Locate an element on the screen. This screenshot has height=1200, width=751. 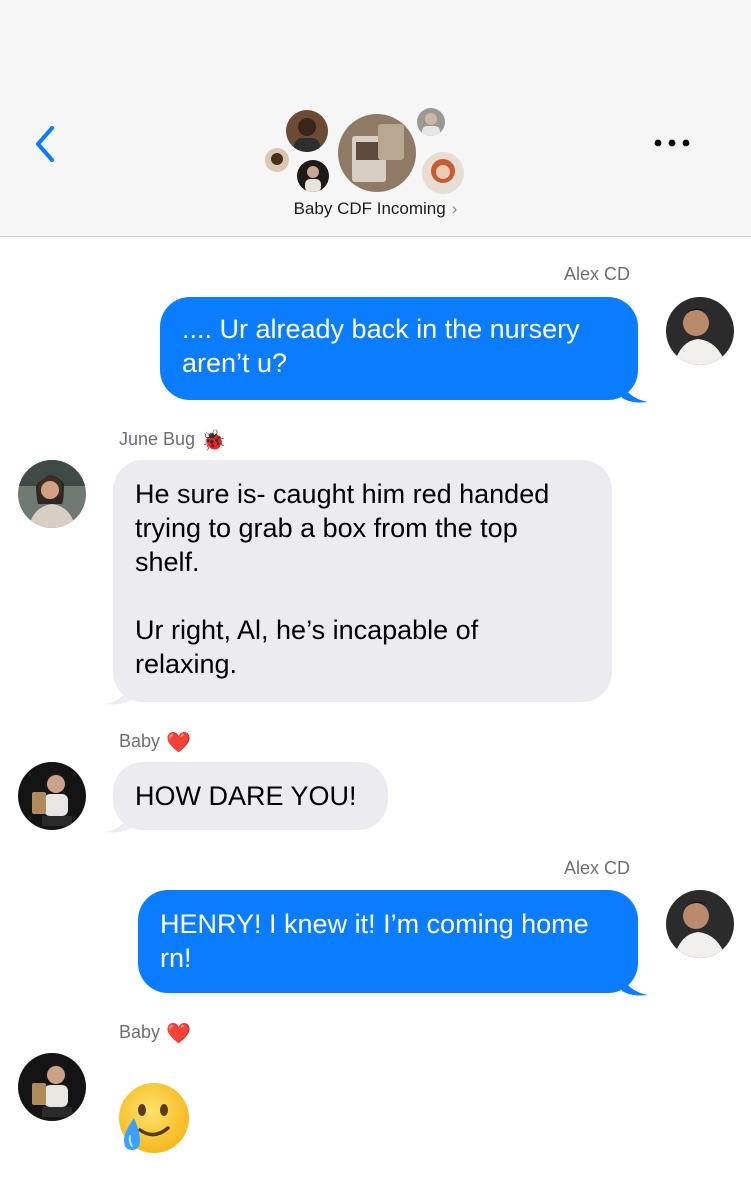
chevron-right-icon: › is located at coordinates (454, 208).